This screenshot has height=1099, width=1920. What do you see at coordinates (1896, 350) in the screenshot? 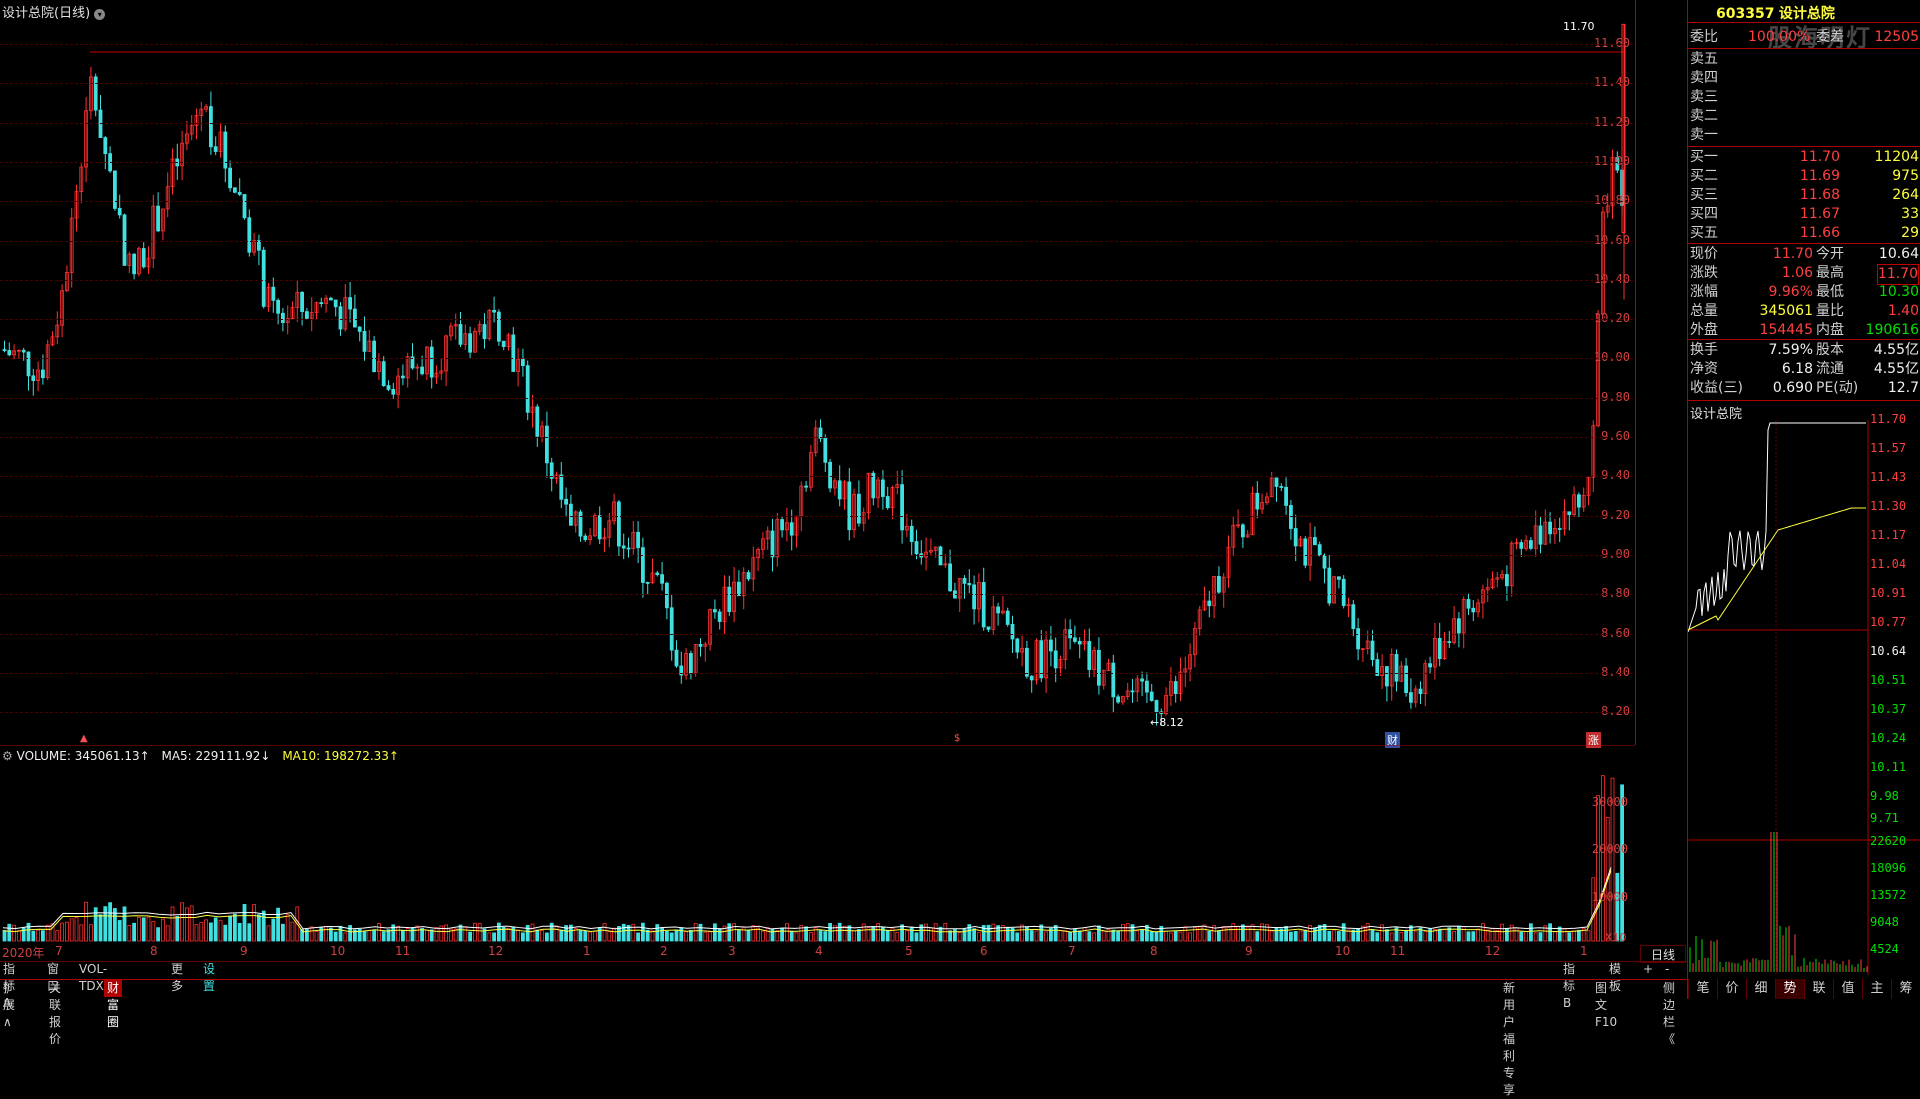
I see `stat2-value-2: 4.55亿` at bounding box center [1896, 350].